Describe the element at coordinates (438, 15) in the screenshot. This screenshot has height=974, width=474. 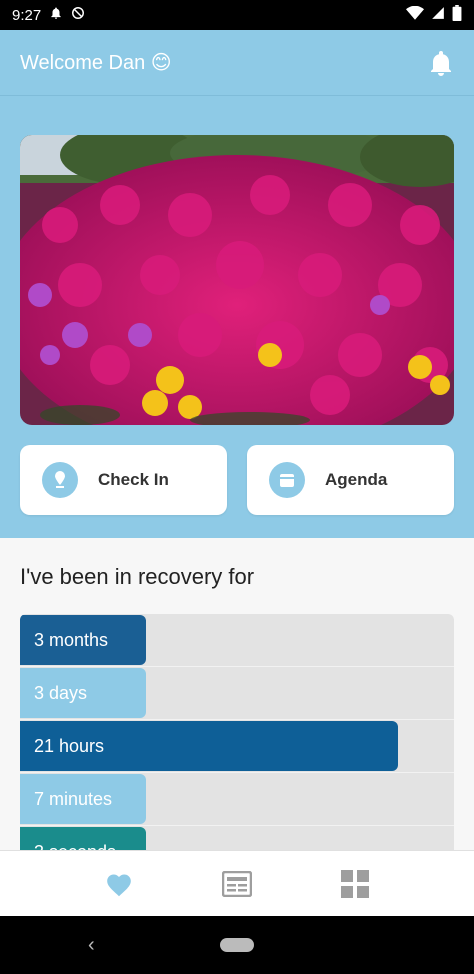
I see `signal-icon` at that location.